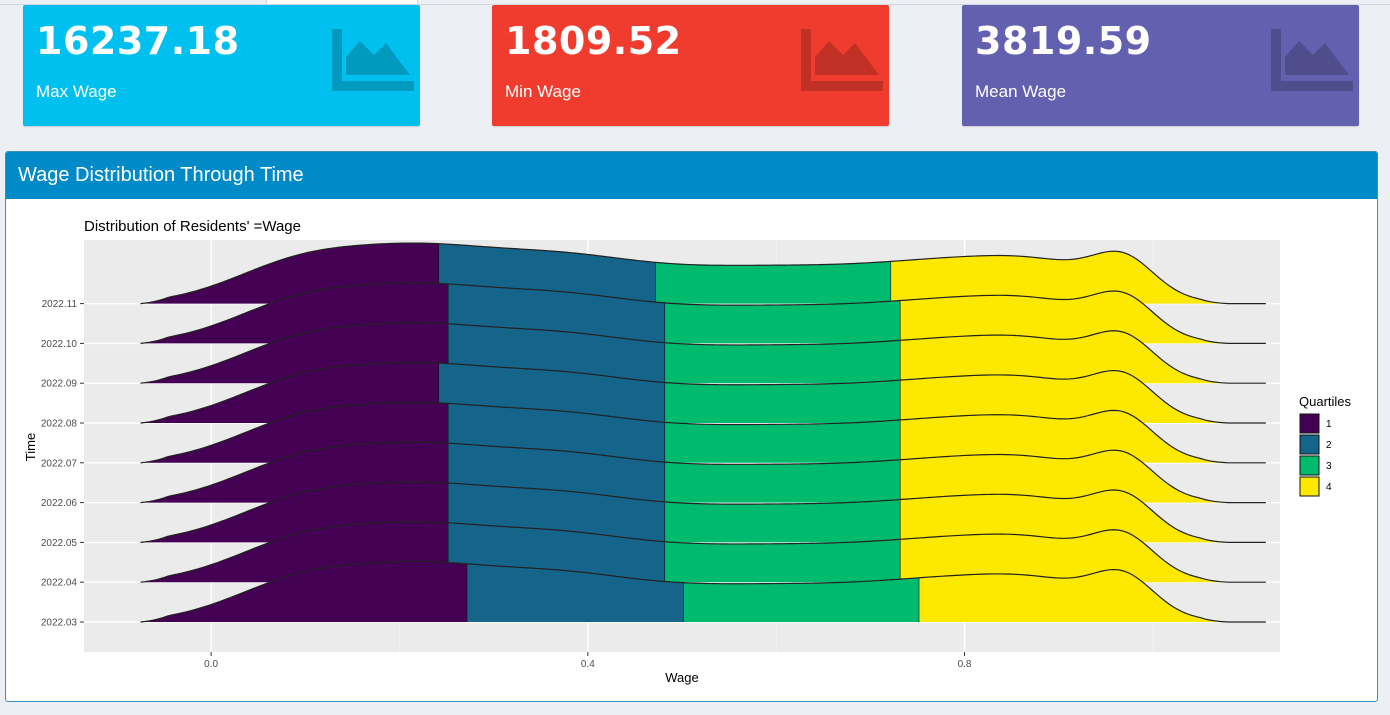 This screenshot has width=1390, height=715. Describe the element at coordinates (76, 91) in the screenshot. I see `max-wage-label: Max Wage` at that location.